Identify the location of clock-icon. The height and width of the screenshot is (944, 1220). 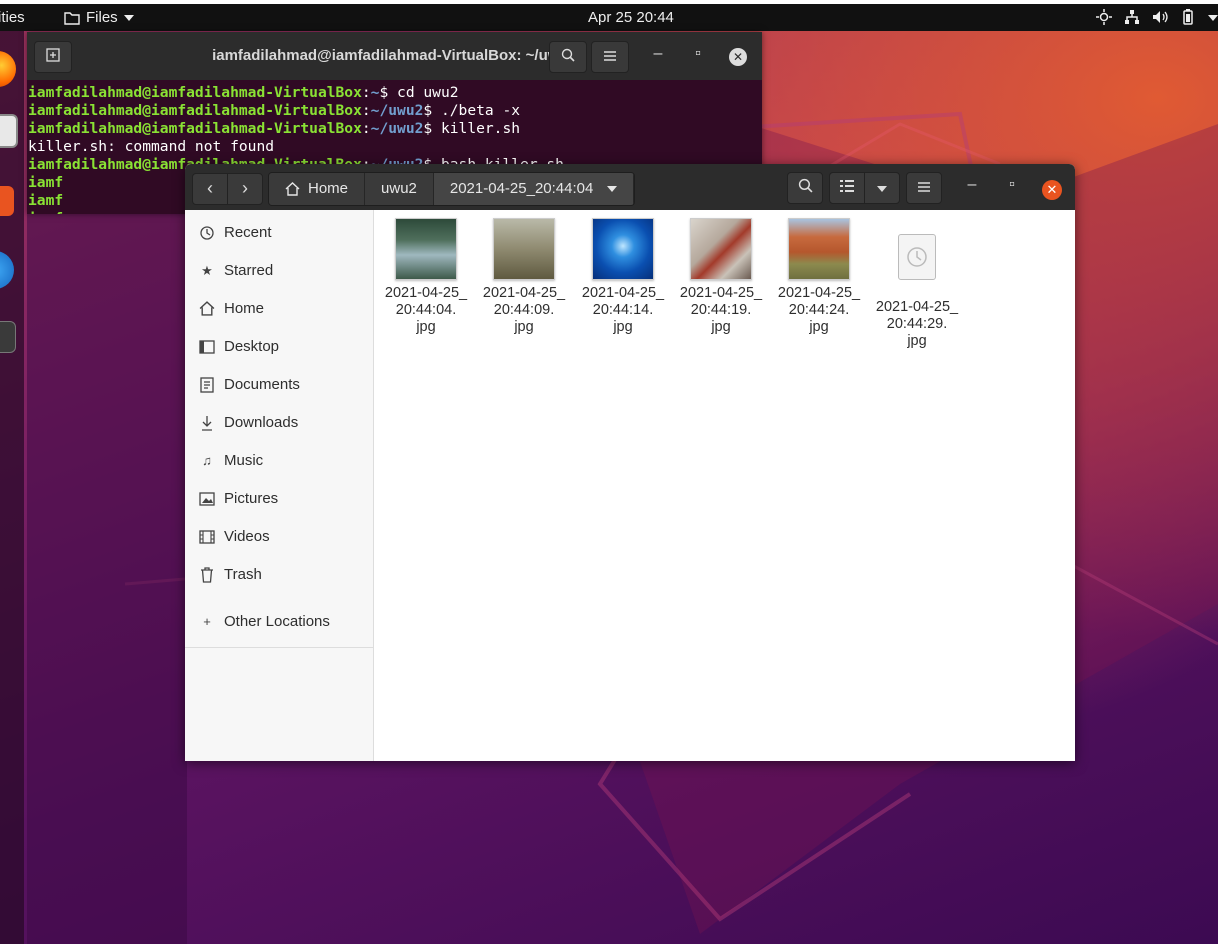
(917, 257).